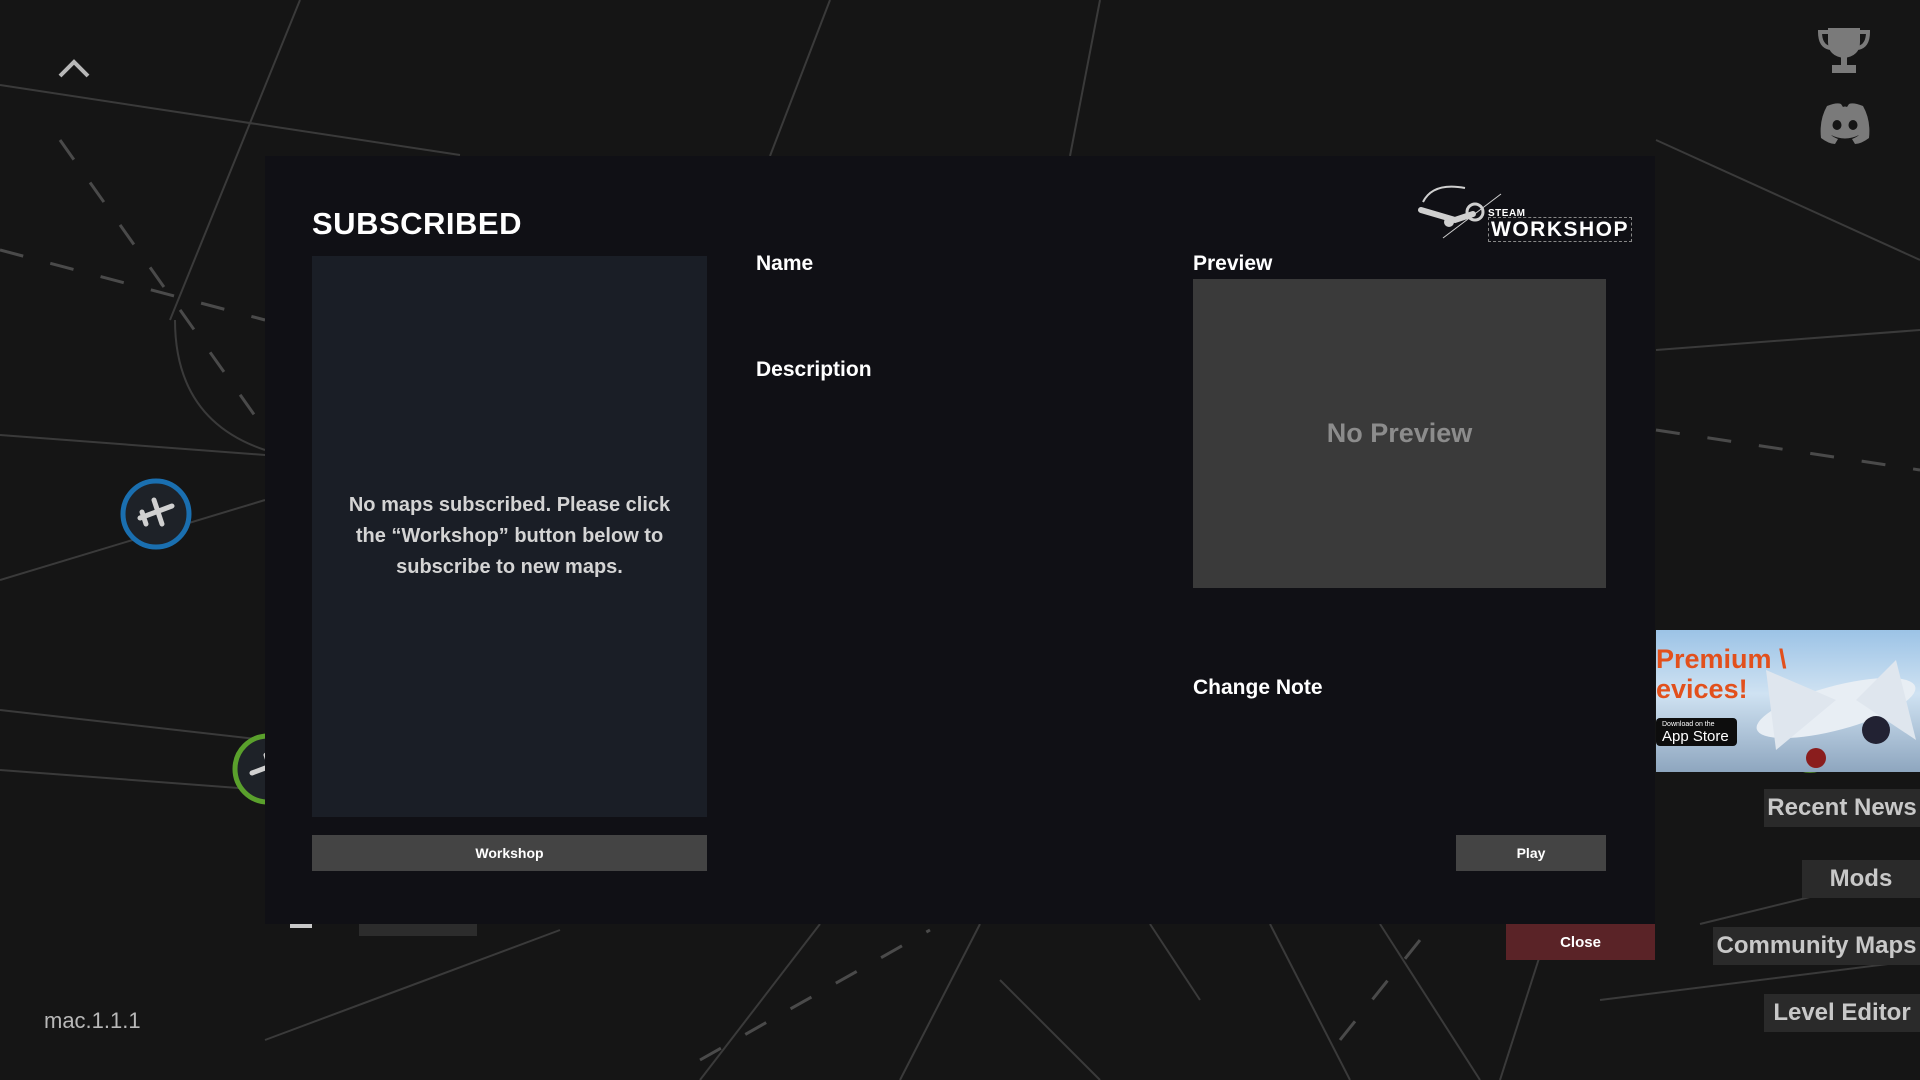 This screenshot has width=1920, height=1080. What do you see at coordinates (1580, 942) in the screenshot?
I see `close-button: Close` at bounding box center [1580, 942].